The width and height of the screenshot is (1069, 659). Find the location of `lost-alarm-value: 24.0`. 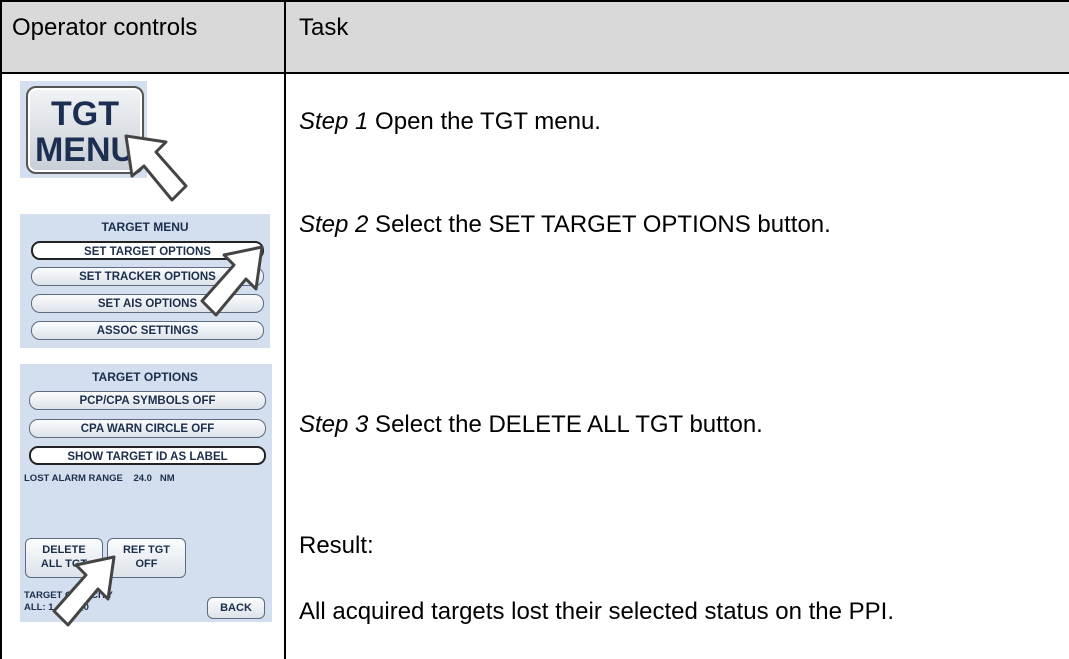

lost-alarm-value: 24.0 is located at coordinates (142, 478).